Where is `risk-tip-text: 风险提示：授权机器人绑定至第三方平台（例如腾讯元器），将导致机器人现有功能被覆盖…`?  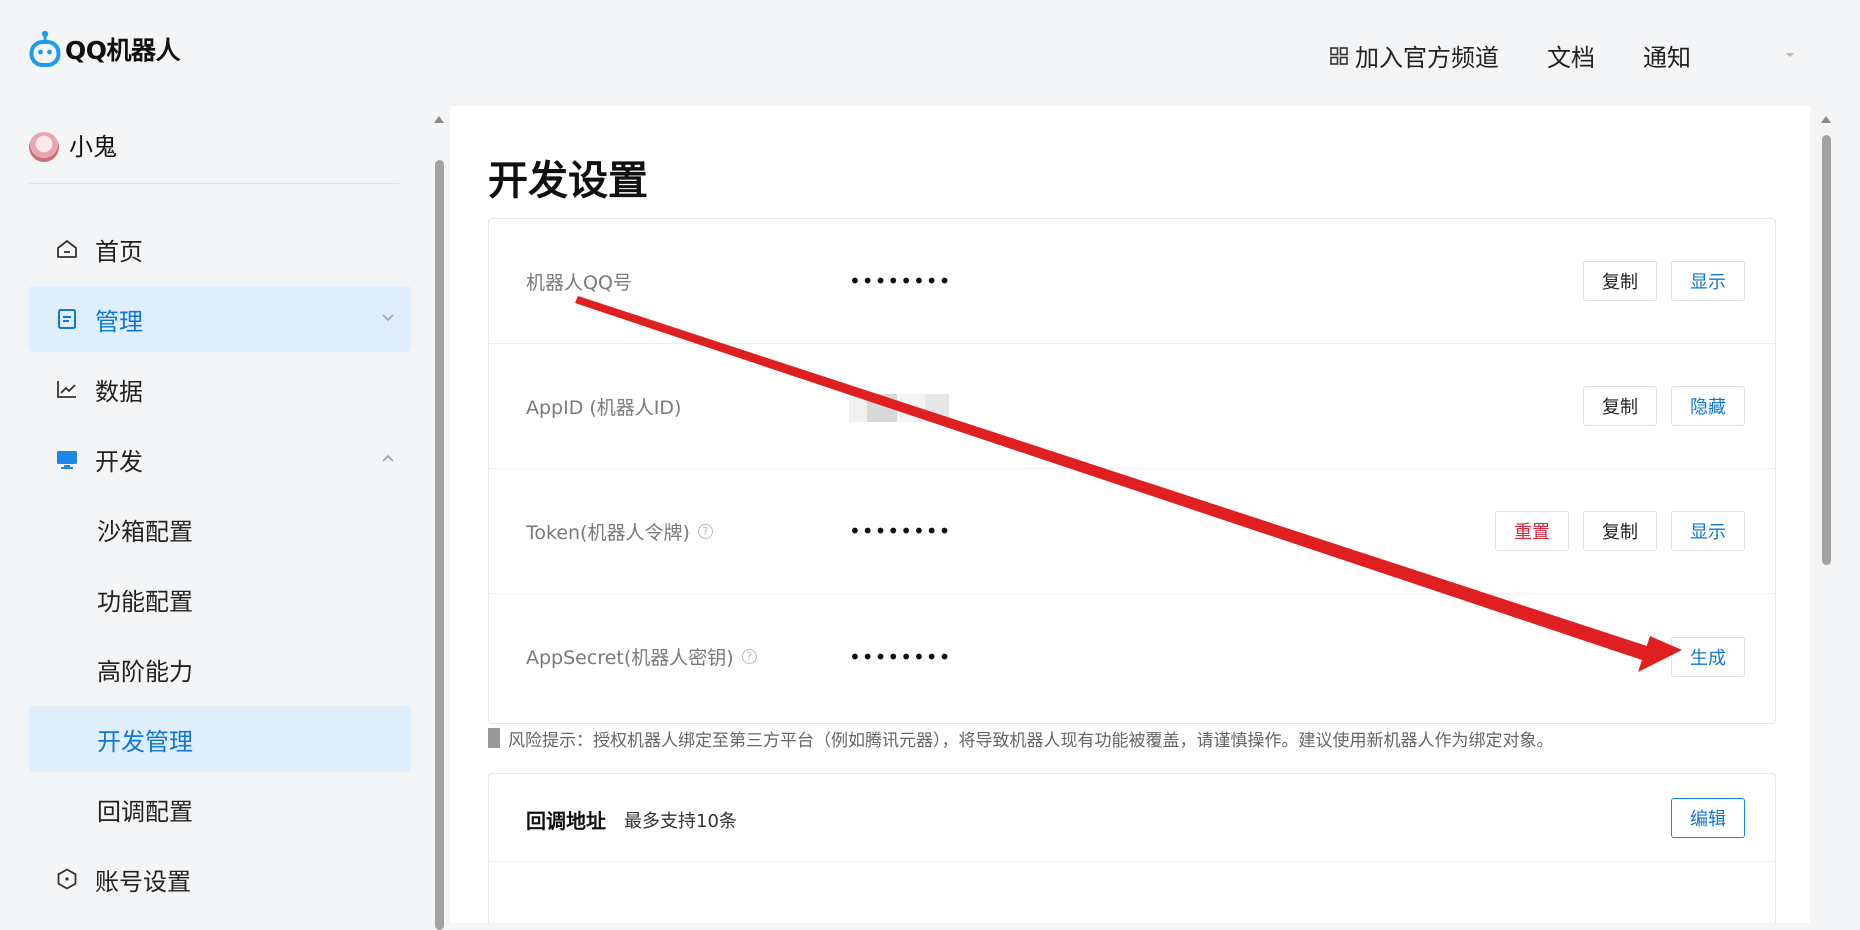 risk-tip-text: 风险提示：授权机器人绑定至第三方平台（例如腾讯元器），将导致机器人现有功能被覆盖… is located at coordinates (1031, 740).